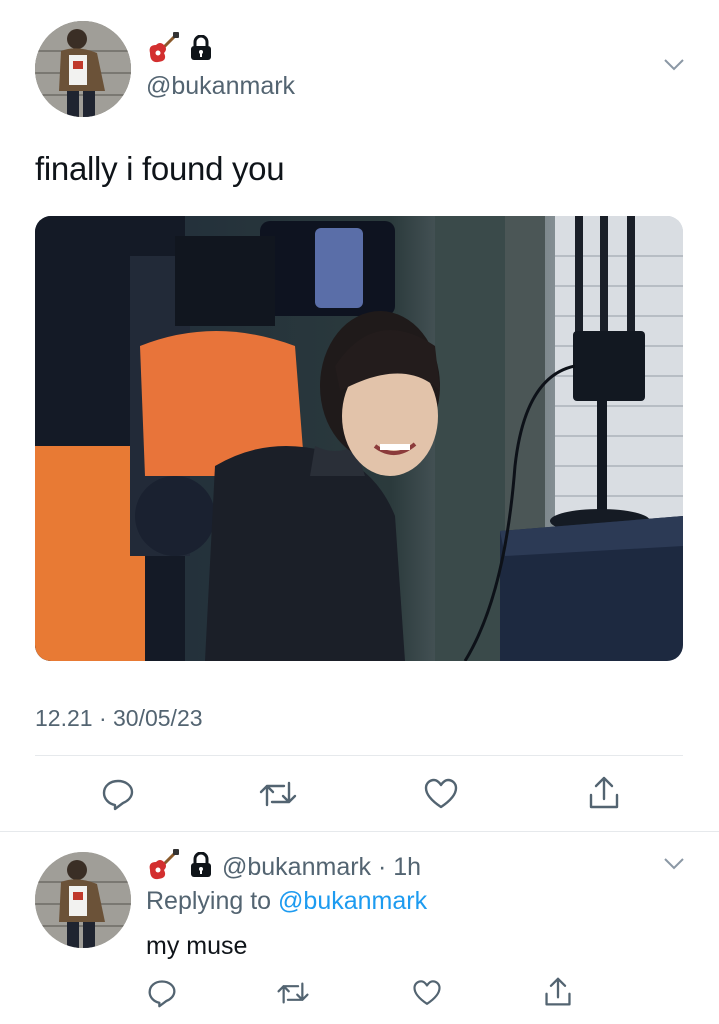 The width and height of the screenshot is (719, 1024). I want to click on reply-reply-icon, so click(162, 993).